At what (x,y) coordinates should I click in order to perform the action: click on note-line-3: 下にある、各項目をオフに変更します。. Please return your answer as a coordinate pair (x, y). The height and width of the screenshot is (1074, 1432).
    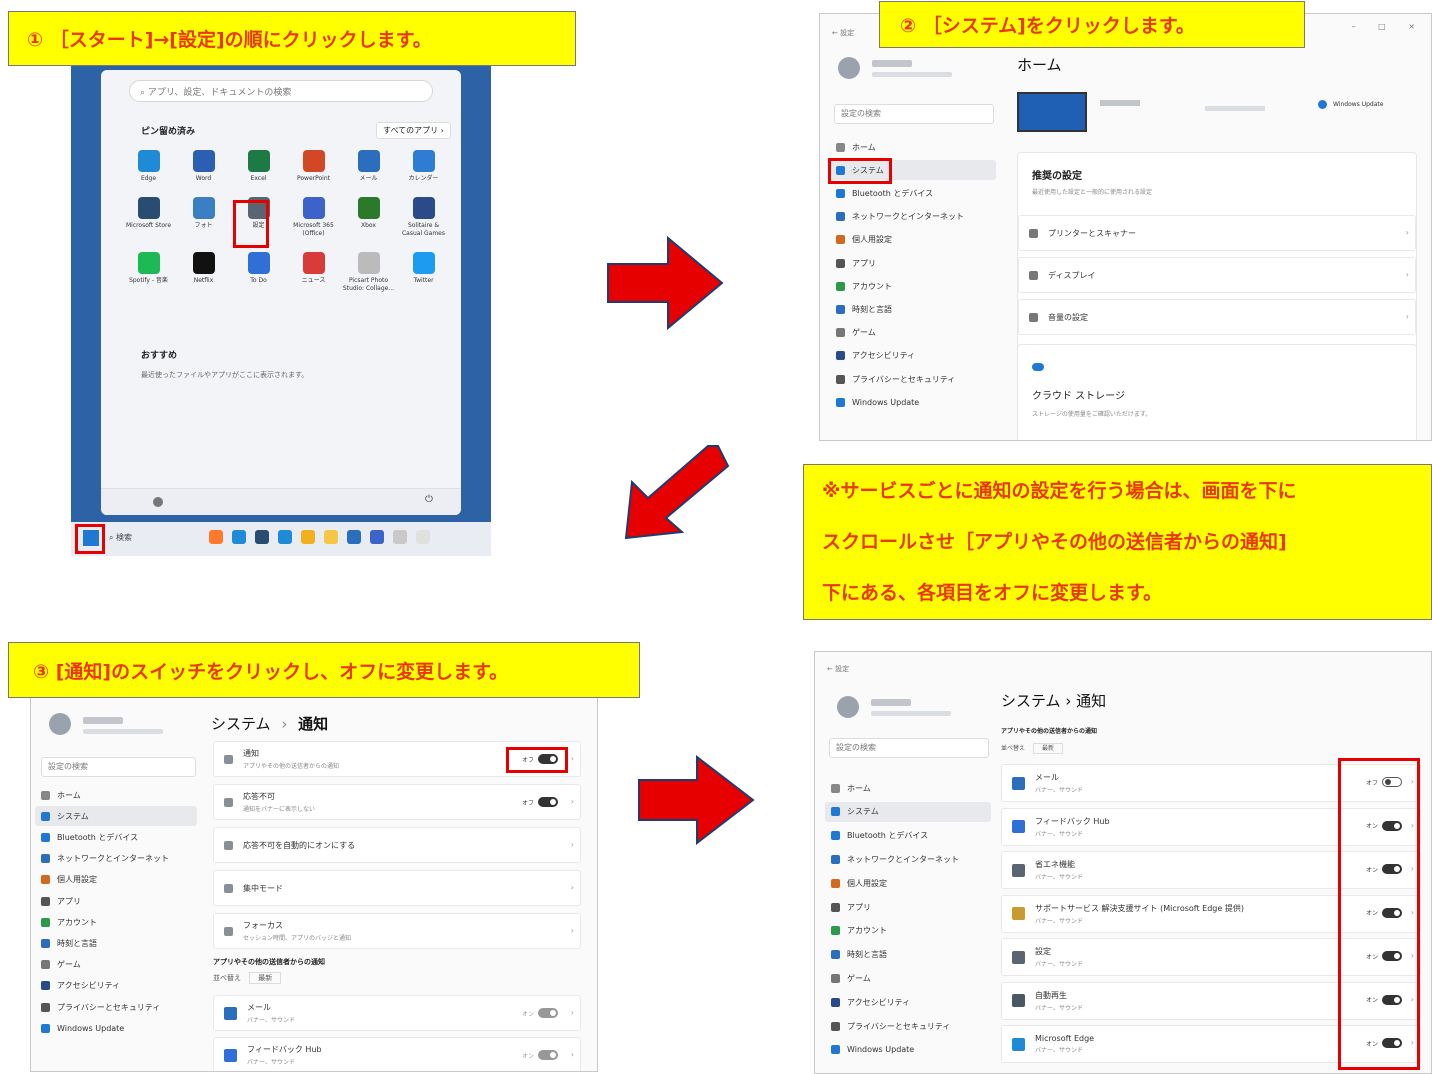
    Looking at the image, I should click on (992, 592).